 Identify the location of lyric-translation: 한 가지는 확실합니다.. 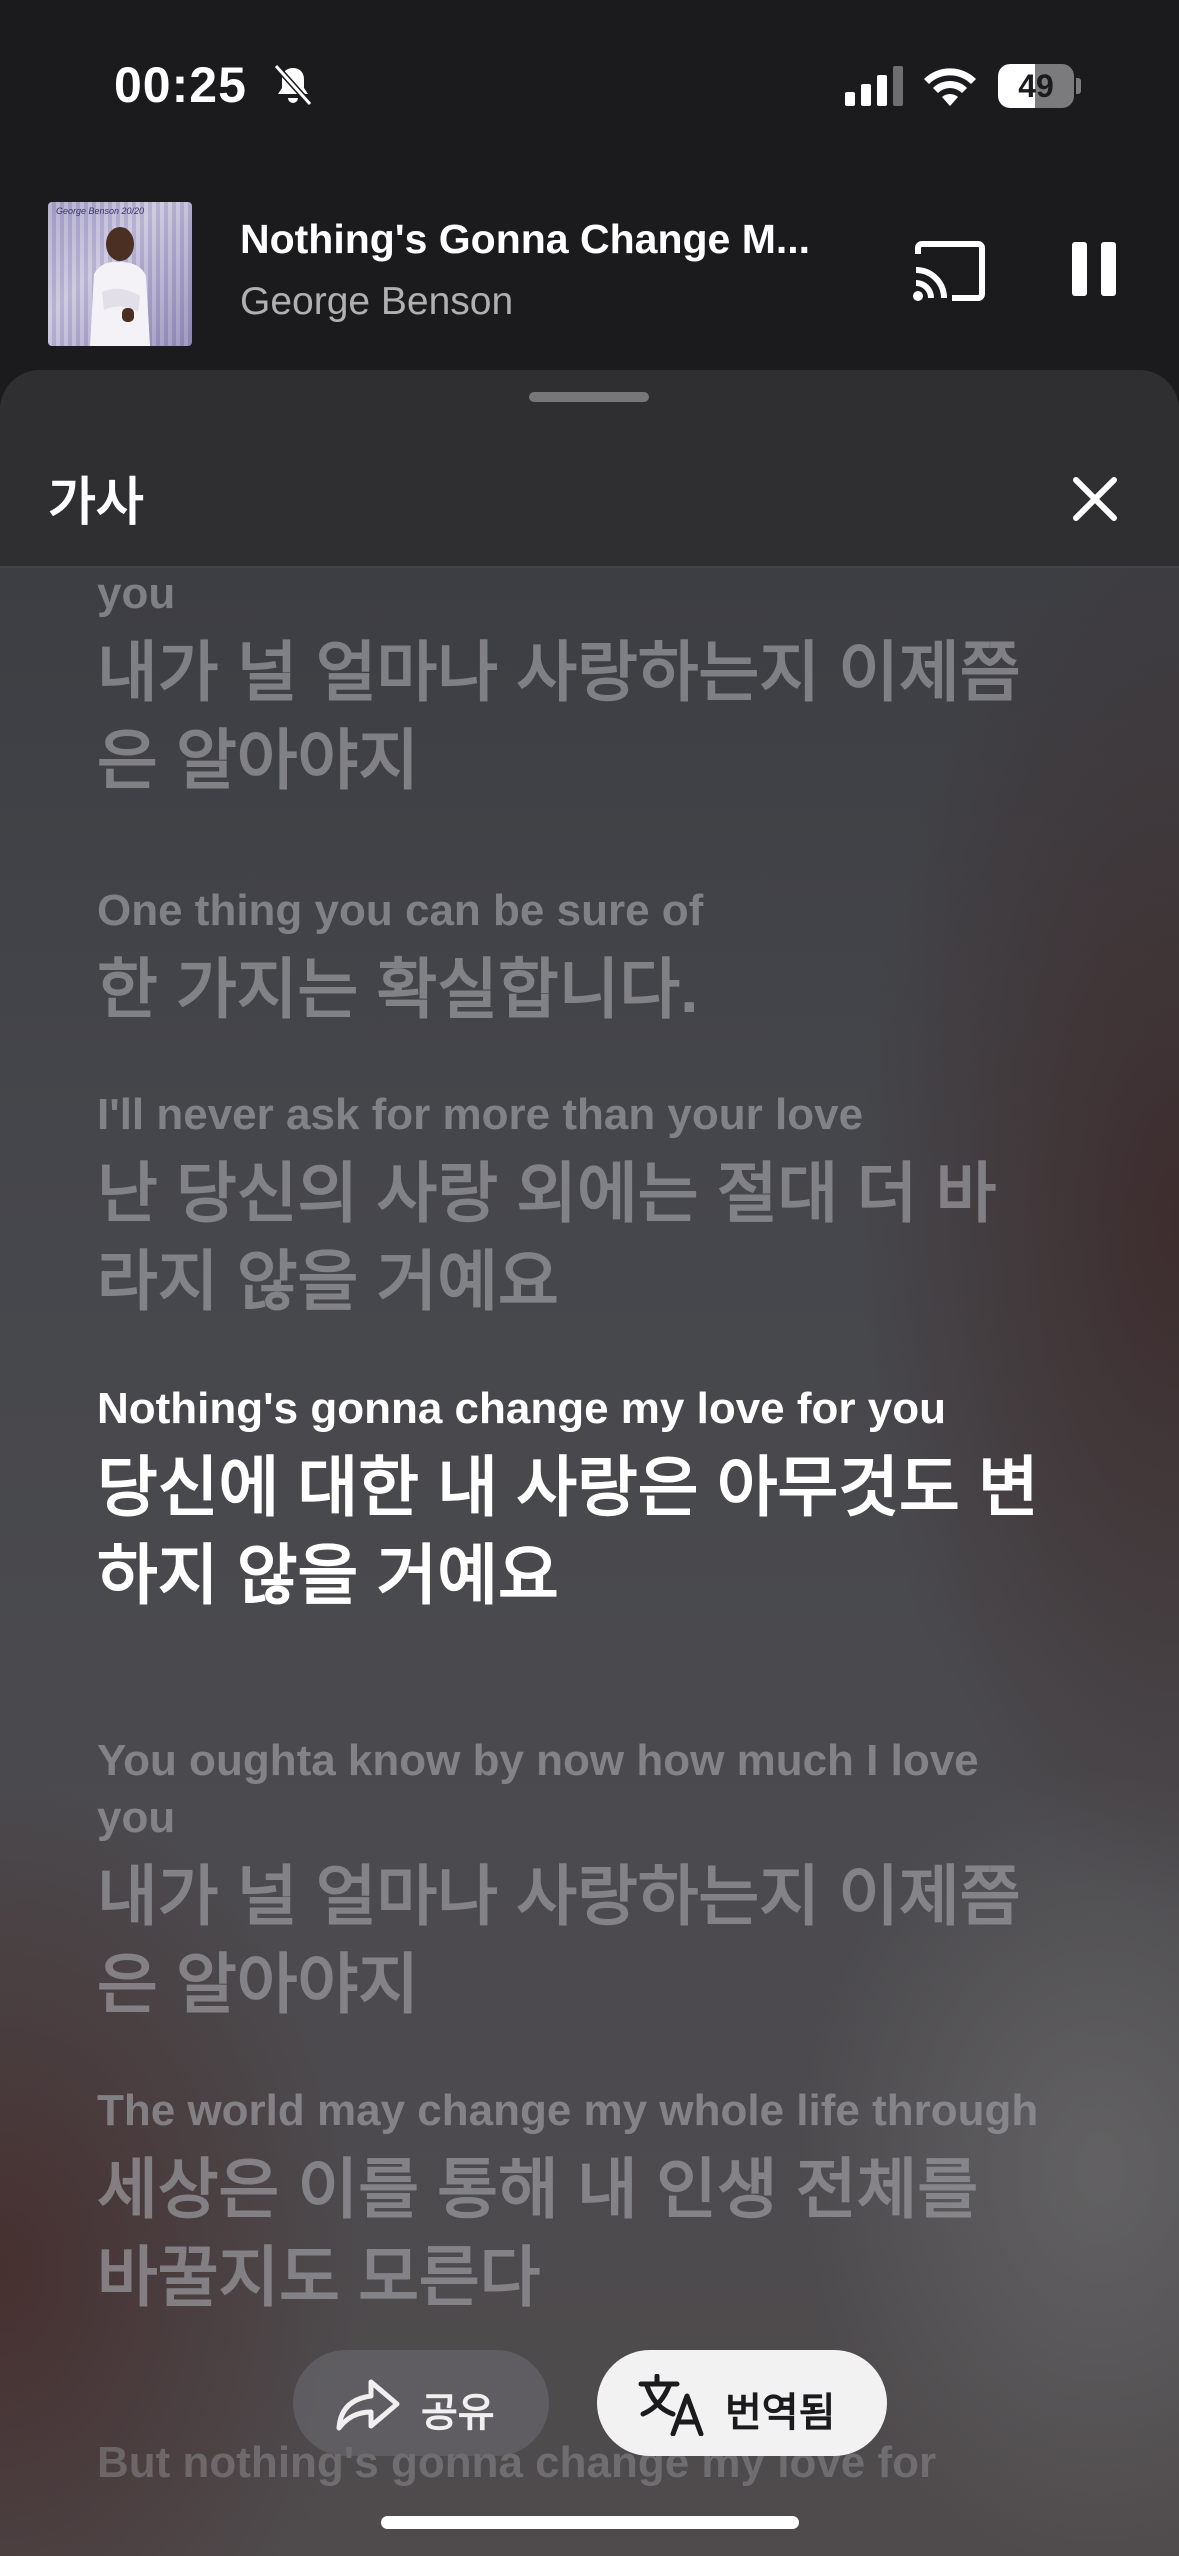
(398, 989).